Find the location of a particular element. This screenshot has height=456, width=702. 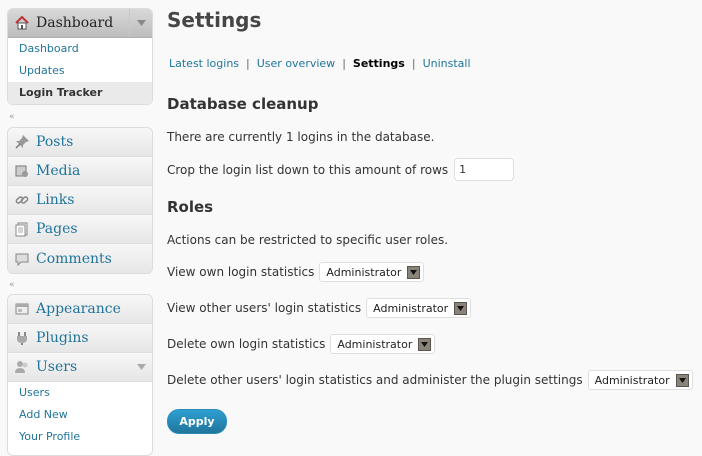

submenu-item-users: Users is located at coordinates (80, 393).